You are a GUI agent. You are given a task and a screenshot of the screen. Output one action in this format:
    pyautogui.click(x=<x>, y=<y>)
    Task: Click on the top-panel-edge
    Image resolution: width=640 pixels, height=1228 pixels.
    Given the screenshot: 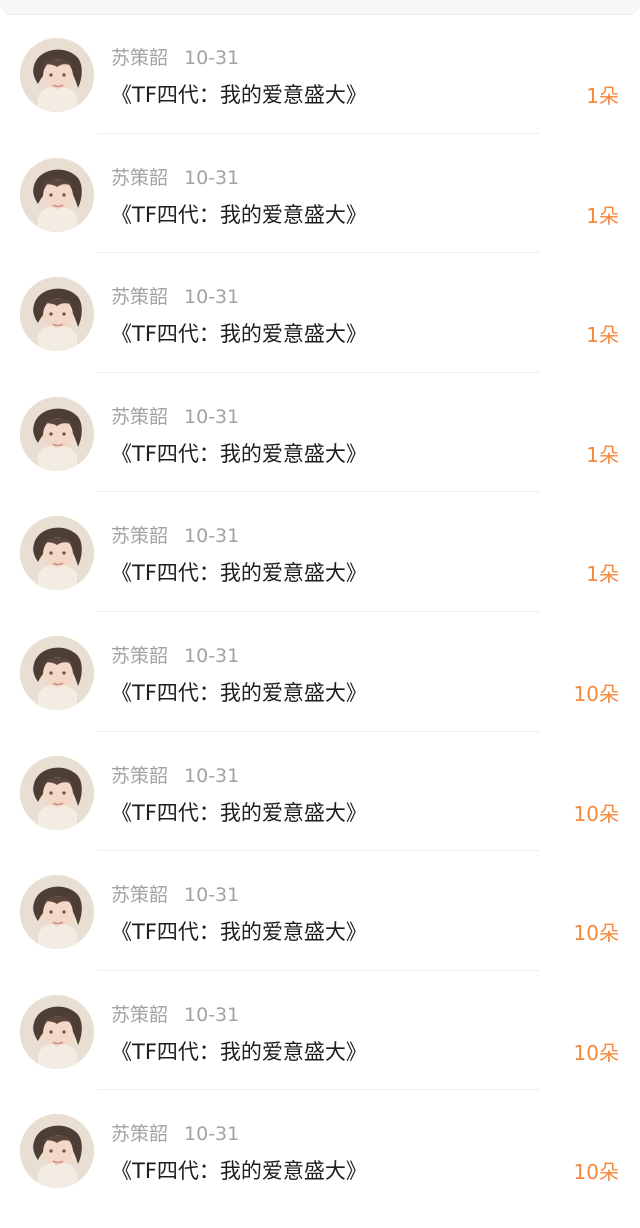 What is the action you would take?
    pyautogui.click(x=320, y=7)
    